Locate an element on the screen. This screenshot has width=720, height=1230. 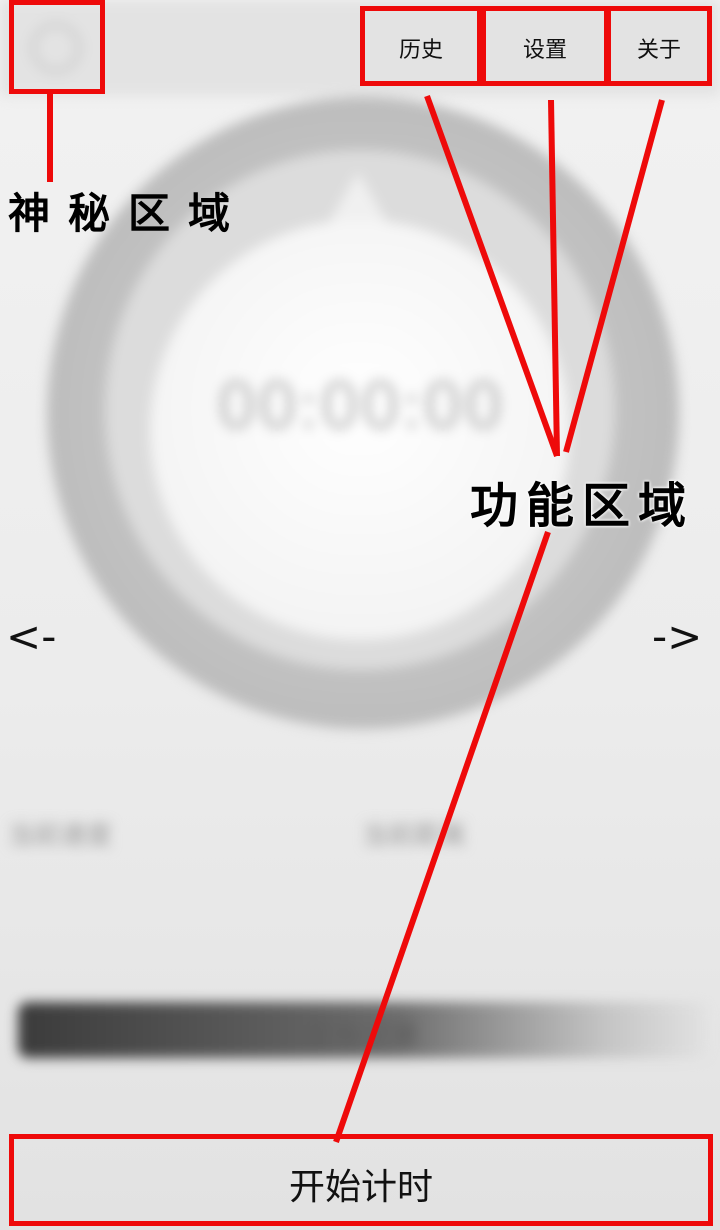
history-connector-line is located at coordinates (492, 276).